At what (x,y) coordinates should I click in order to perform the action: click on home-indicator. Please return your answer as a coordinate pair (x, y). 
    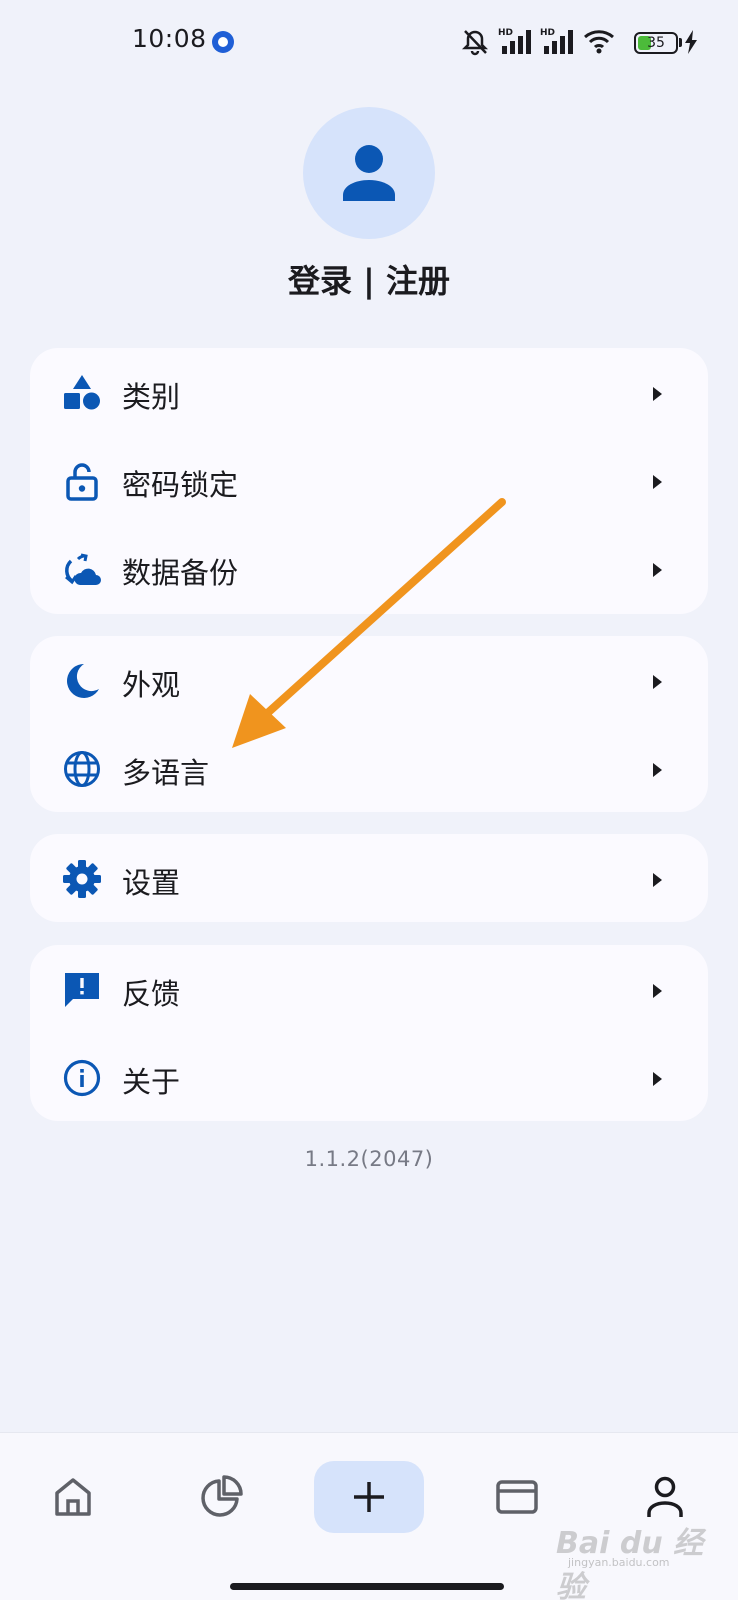
    Looking at the image, I should click on (367, 1586).